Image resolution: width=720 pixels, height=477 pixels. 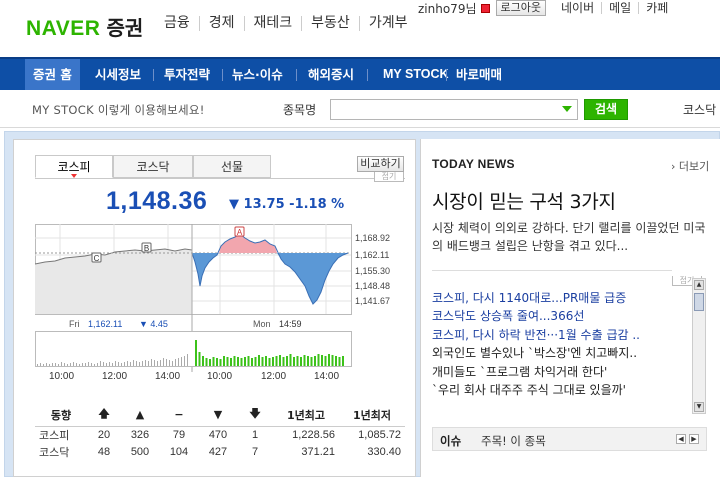 I want to click on top-nav-finance: 금융, so click(x=181, y=23).